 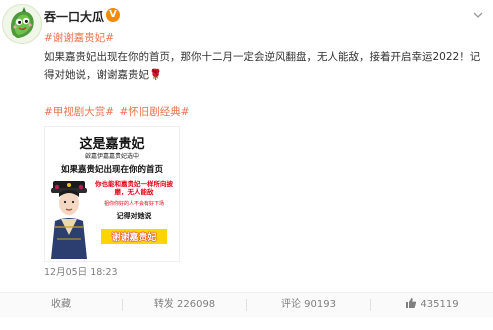 What do you see at coordinates (154, 112) in the screenshot?
I see `hashtag-link: #怀旧剧经典#` at bounding box center [154, 112].